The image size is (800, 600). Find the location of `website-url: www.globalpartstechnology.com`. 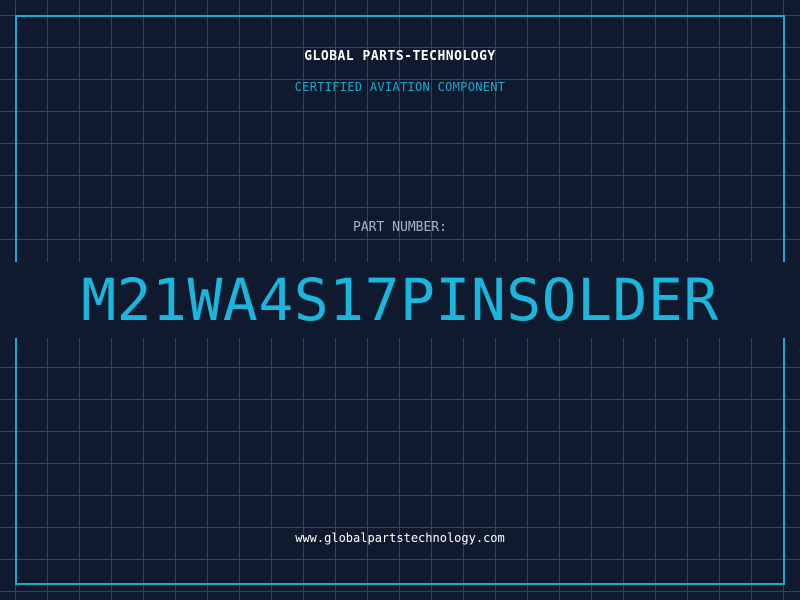

website-url: www.globalpartstechnology.com is located at coordinates (400, 538).